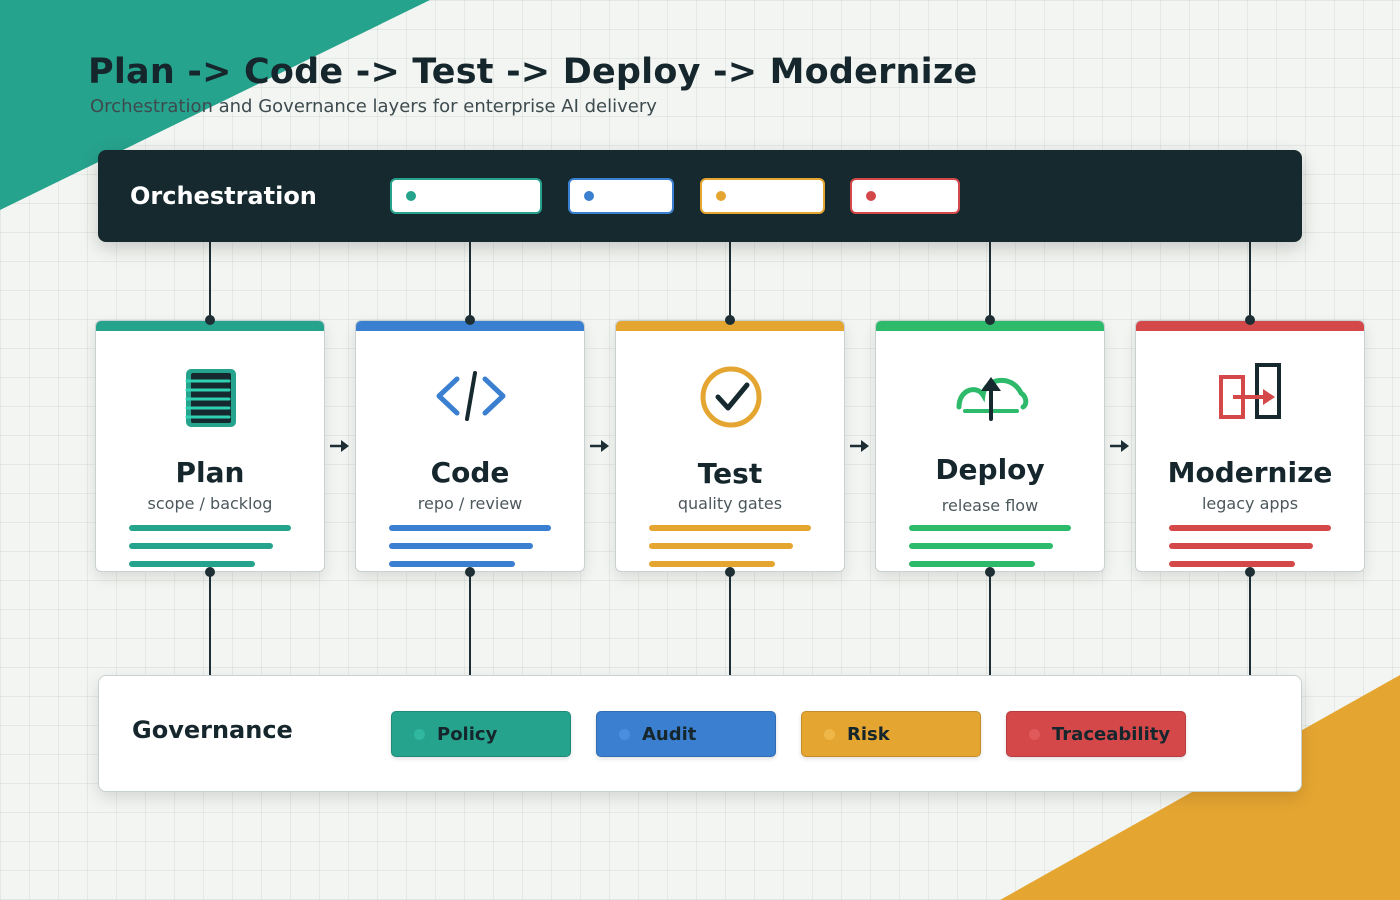  What do you see at coordinates (730, 446) in the screenshot?
I see `stage-card-test: Test quality gates` at bounding box center [730, 446].